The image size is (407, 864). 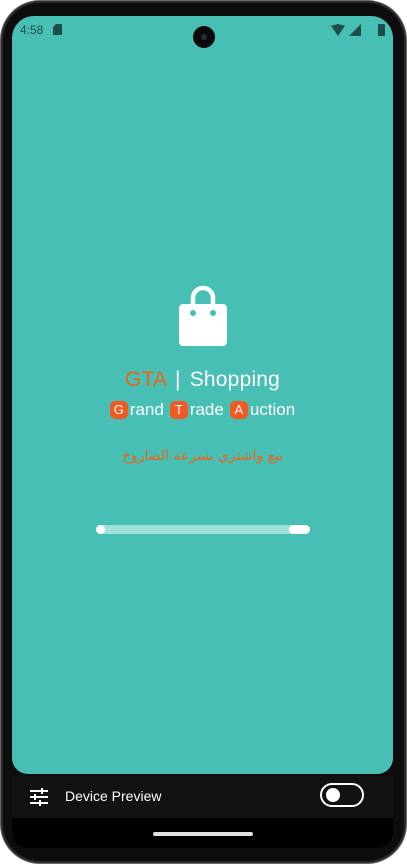 I want to click on device-preview-label: Device Preview, so click(x=113, y=796).